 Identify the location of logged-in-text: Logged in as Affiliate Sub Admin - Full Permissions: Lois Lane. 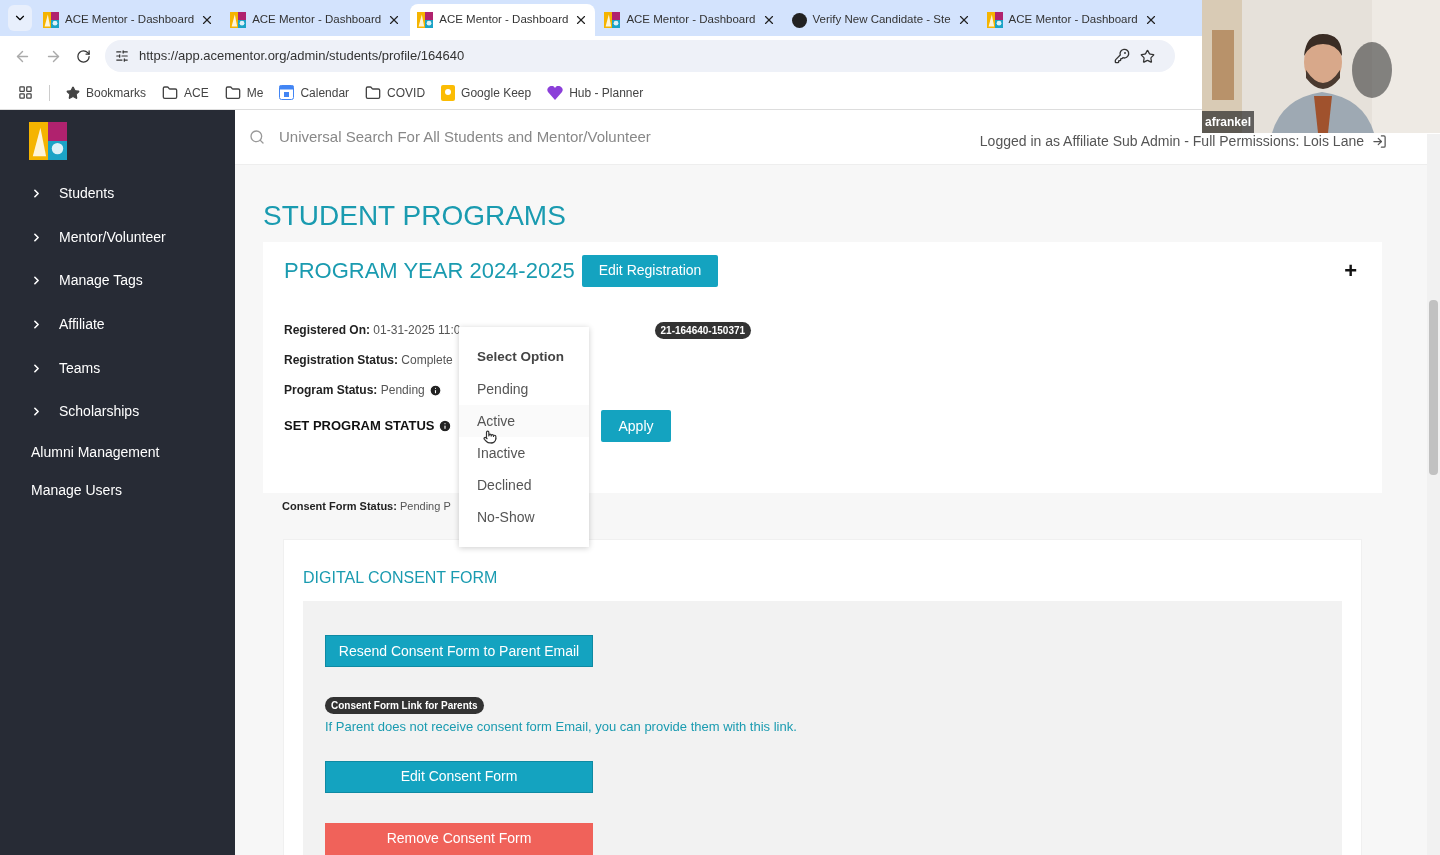
(1171, 141).